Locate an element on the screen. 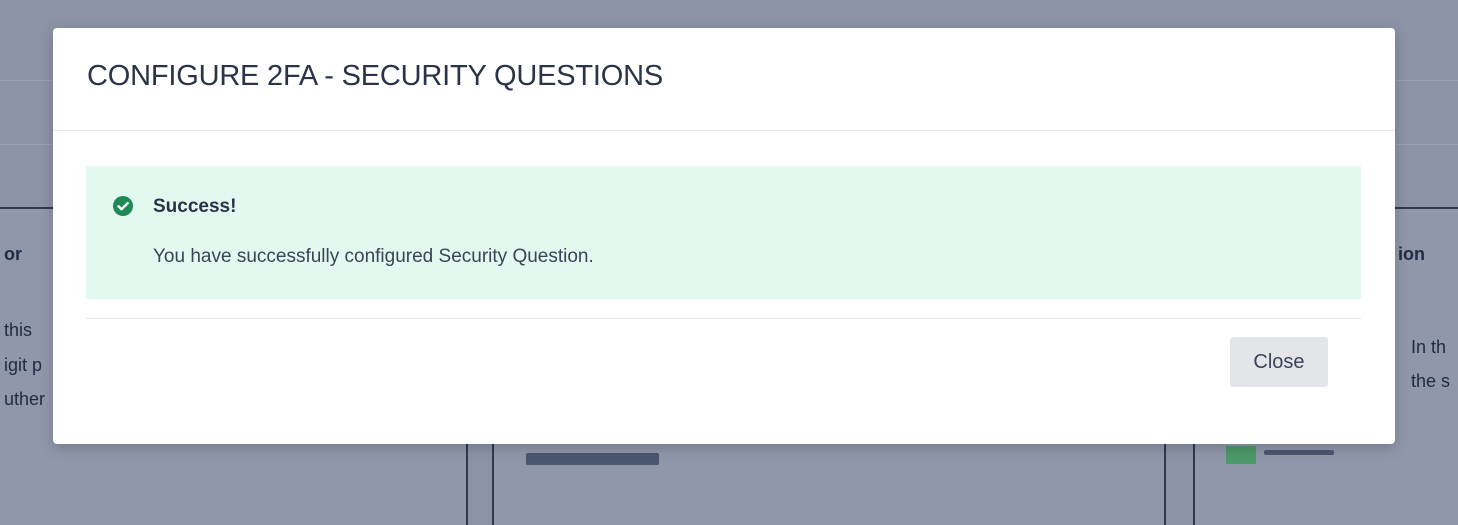  background-placeholder-bar is located at coordinates (592, 459).